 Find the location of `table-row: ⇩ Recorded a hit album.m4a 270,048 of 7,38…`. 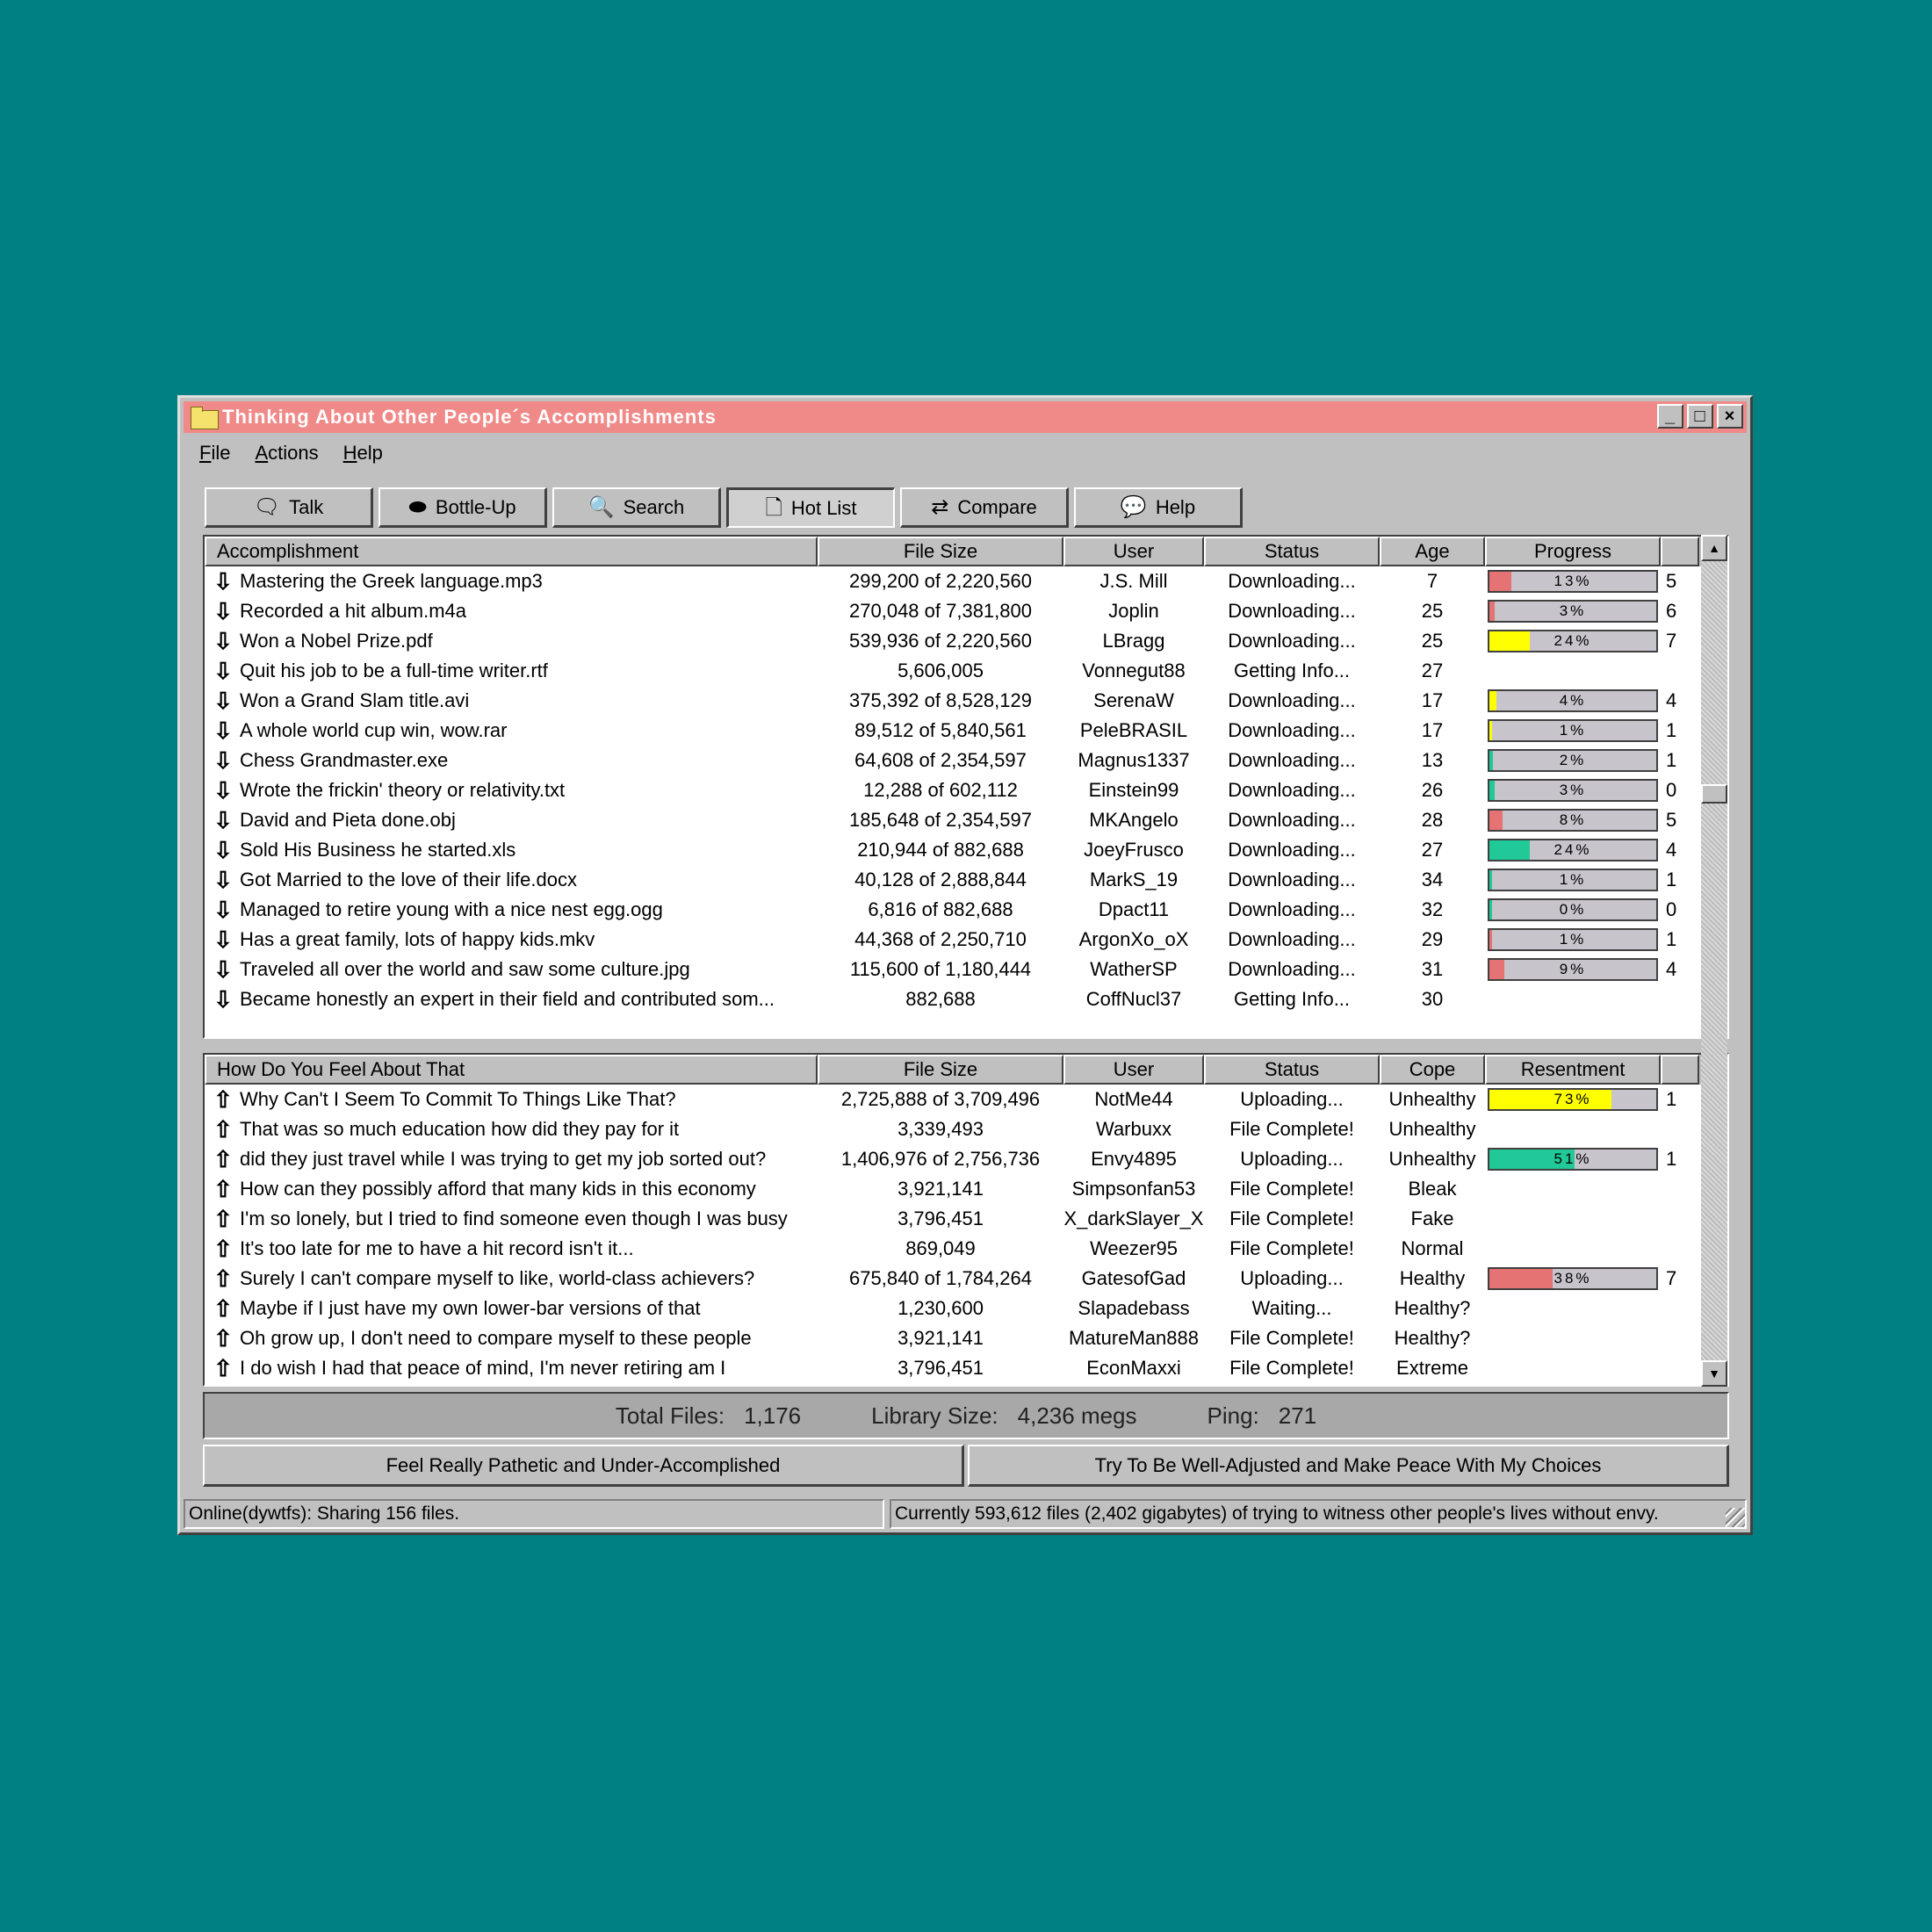

table-row: ⇩ Recorded a hit album.m4a 270,048 of 7,38… is located at coordinates (966, 611).